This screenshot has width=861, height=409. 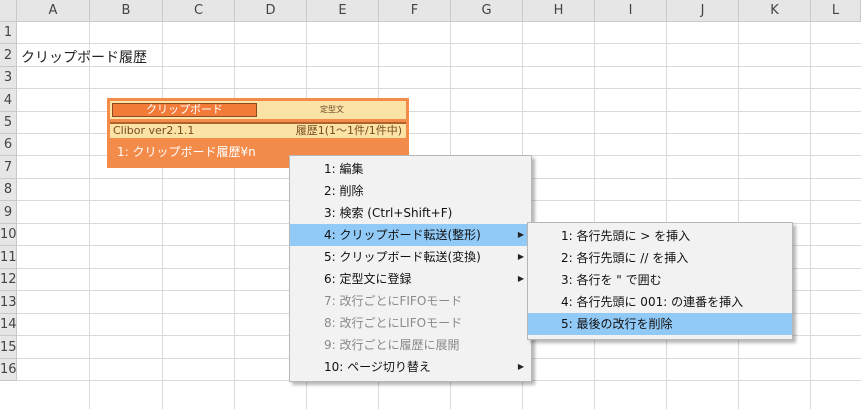 I want to click on row-header-8: 8, so click(x=8, y=190).